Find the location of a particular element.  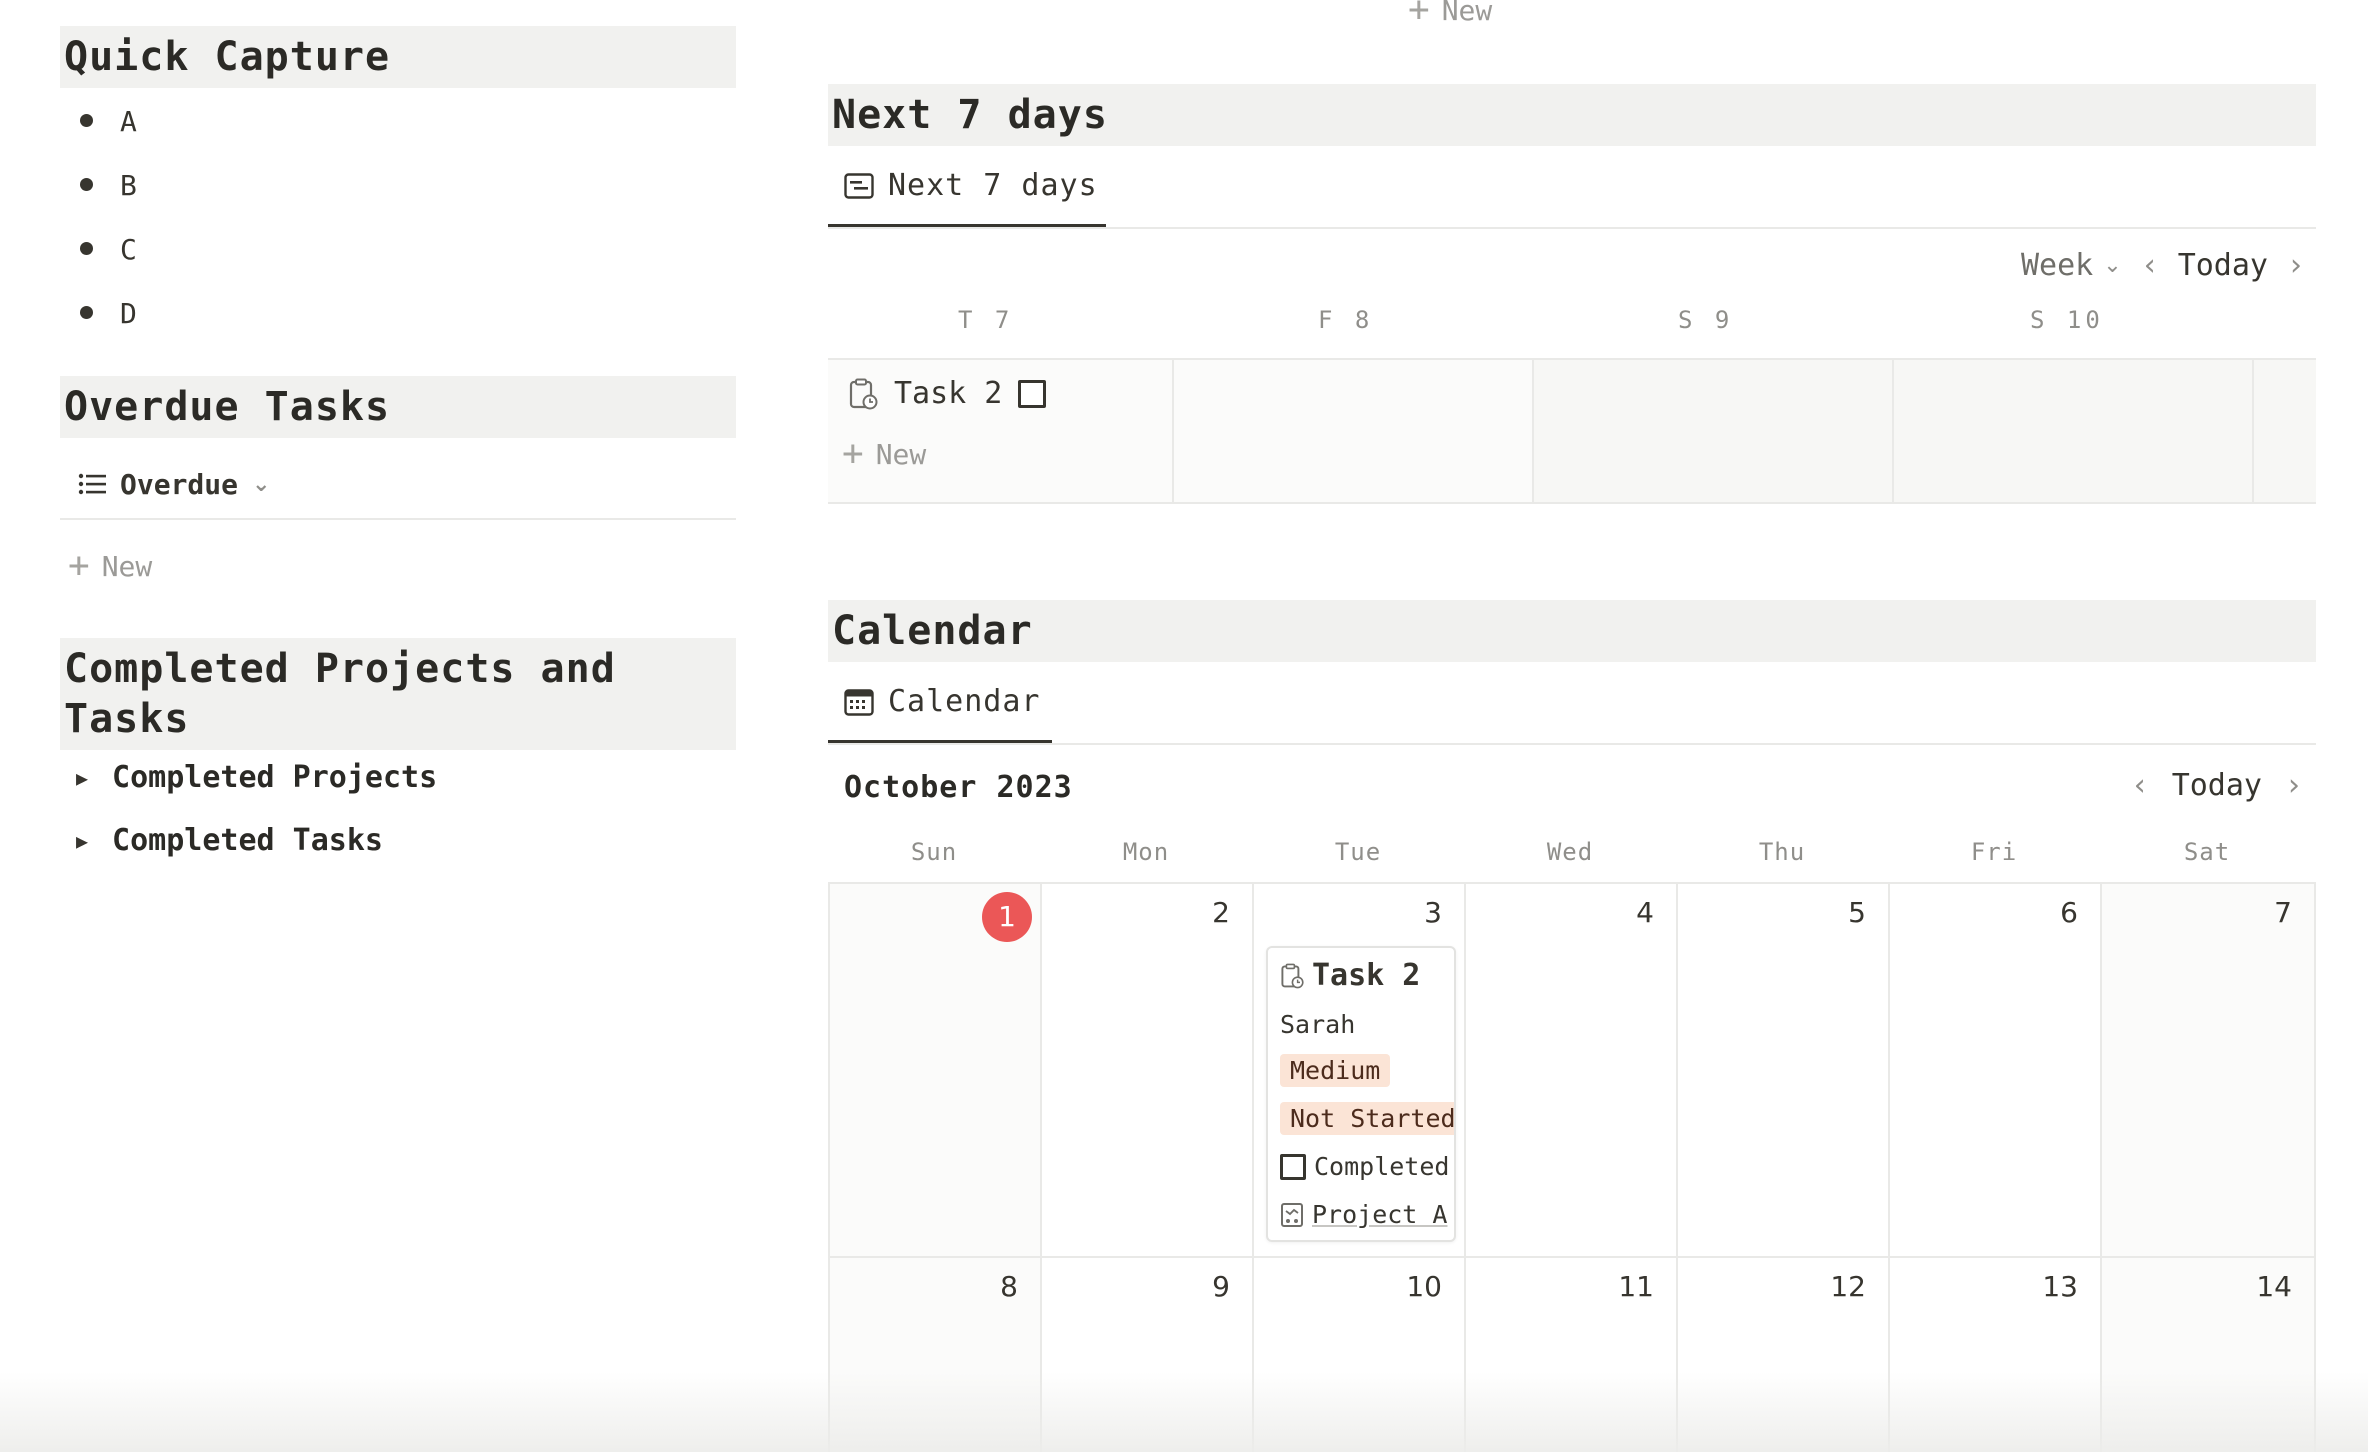

weekday-header: Sun is located at coordinates (934, 852).